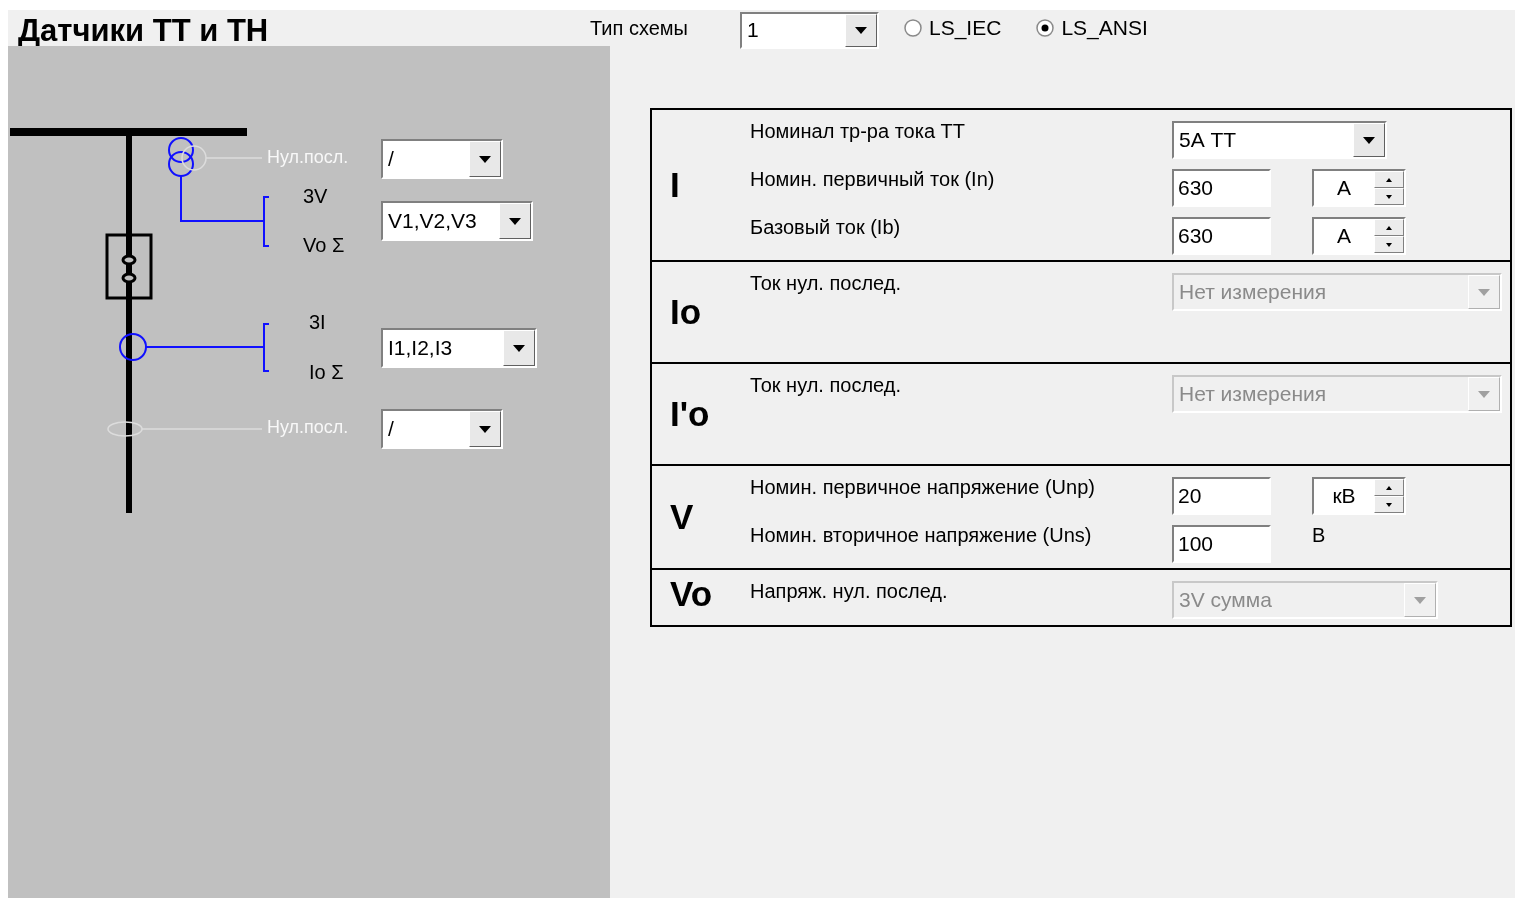 The image size is (1515, 898). What do you see at coordinates (686, 312) in the screenshot?
I see `section-symbol: Io` at bounding box center [686, 312].